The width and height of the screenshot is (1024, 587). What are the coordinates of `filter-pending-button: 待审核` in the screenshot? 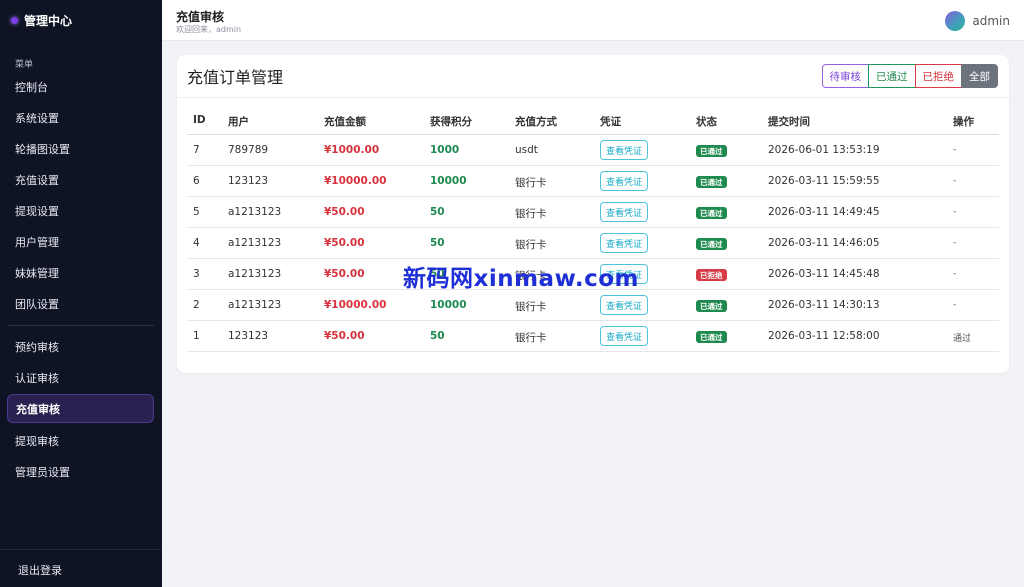 It's located at (845, 76).